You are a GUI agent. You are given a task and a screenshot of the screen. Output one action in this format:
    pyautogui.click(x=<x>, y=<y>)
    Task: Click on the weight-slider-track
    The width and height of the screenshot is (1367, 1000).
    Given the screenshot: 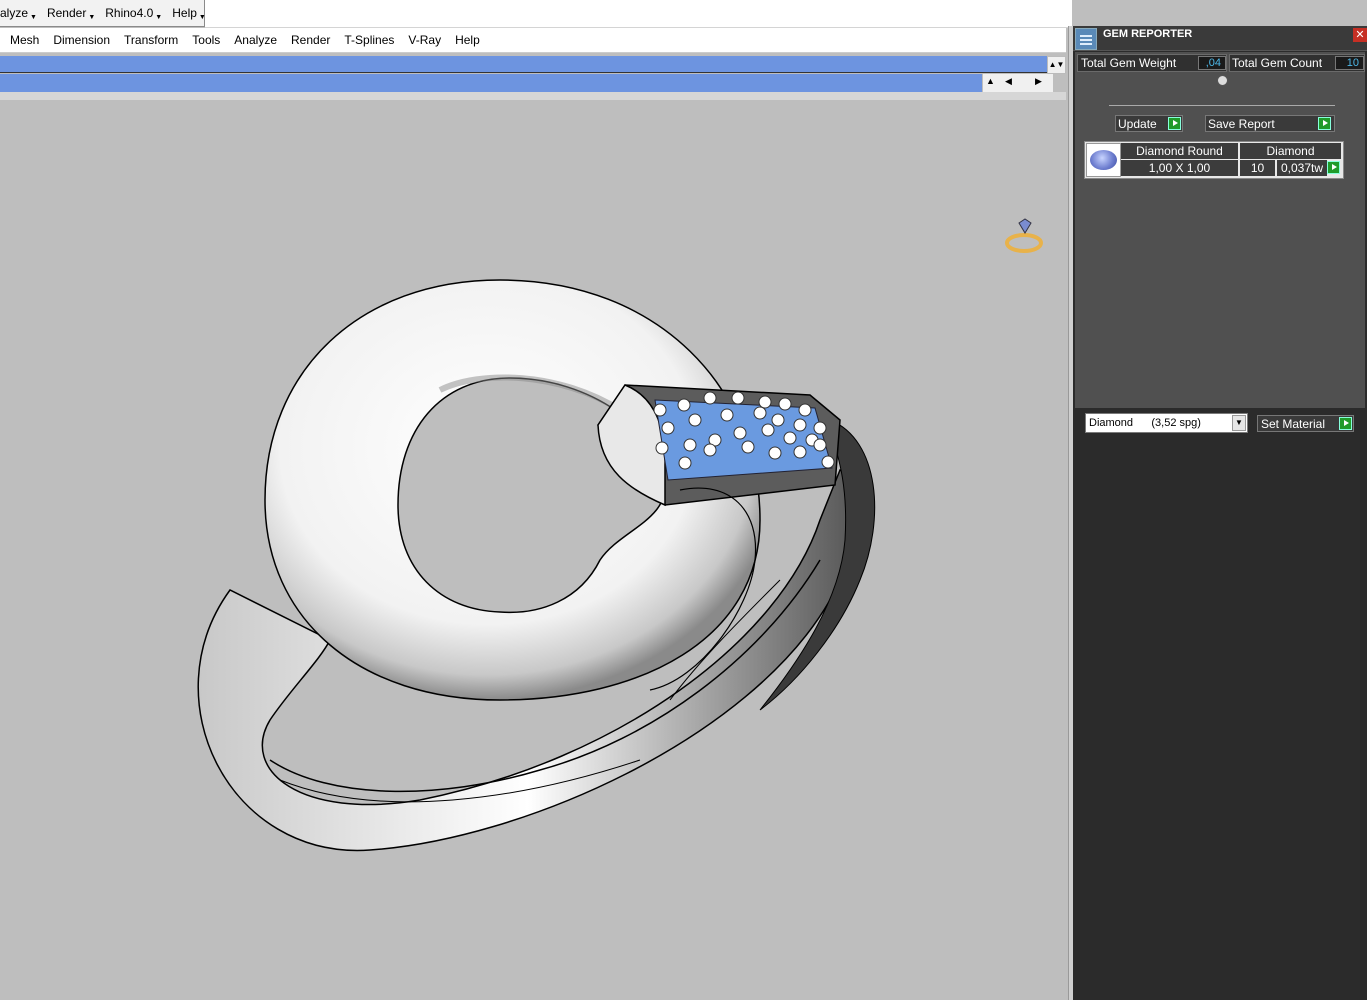 What is the action you would take?
    pyautogui.click(x=1222, y=105)
    